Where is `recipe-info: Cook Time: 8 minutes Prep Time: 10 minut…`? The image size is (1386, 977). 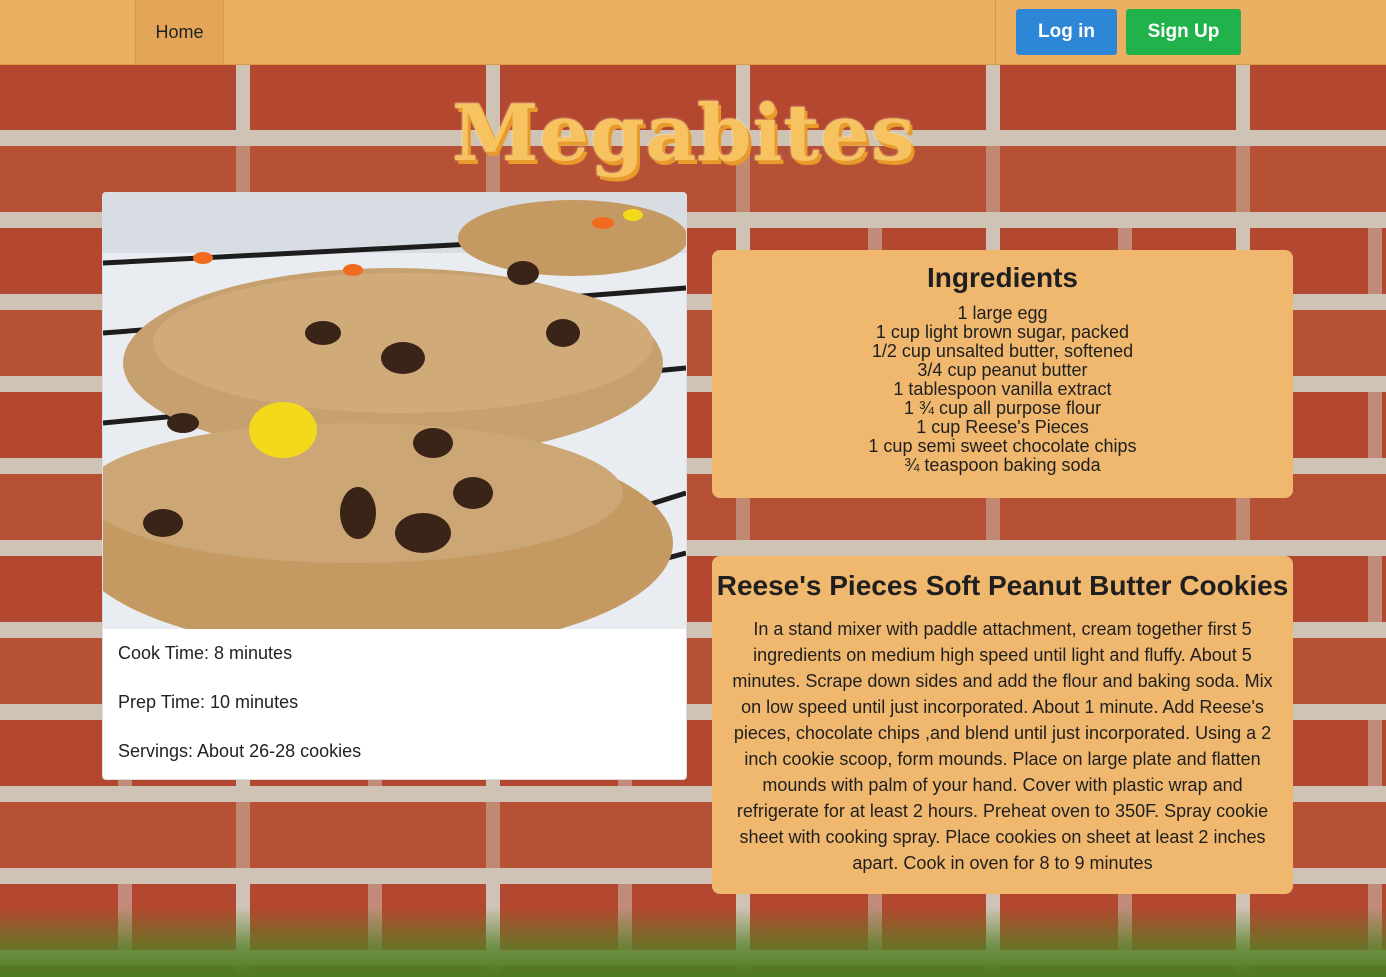
recipe-info: Cook Time: 8 minutes Prep Time: 10 minut… is located at coordinates (240, 711).